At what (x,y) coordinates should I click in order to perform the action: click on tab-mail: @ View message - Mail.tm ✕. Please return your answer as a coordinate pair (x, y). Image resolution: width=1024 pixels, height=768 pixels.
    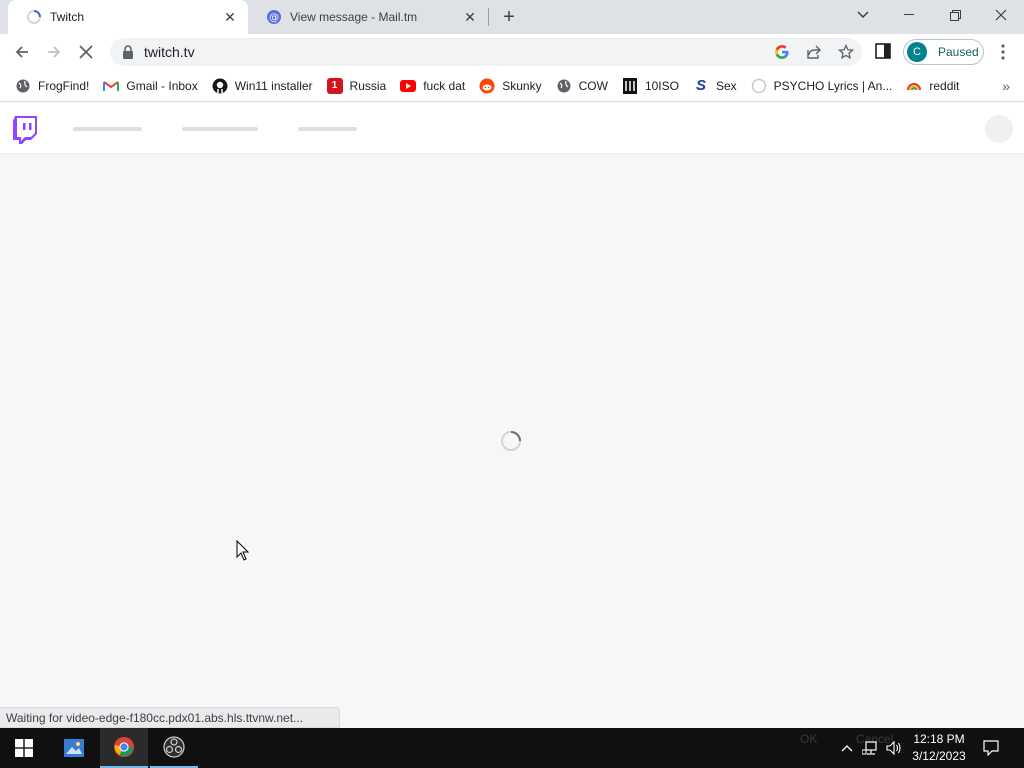
    Looking at the image, I should click on (368, 17).